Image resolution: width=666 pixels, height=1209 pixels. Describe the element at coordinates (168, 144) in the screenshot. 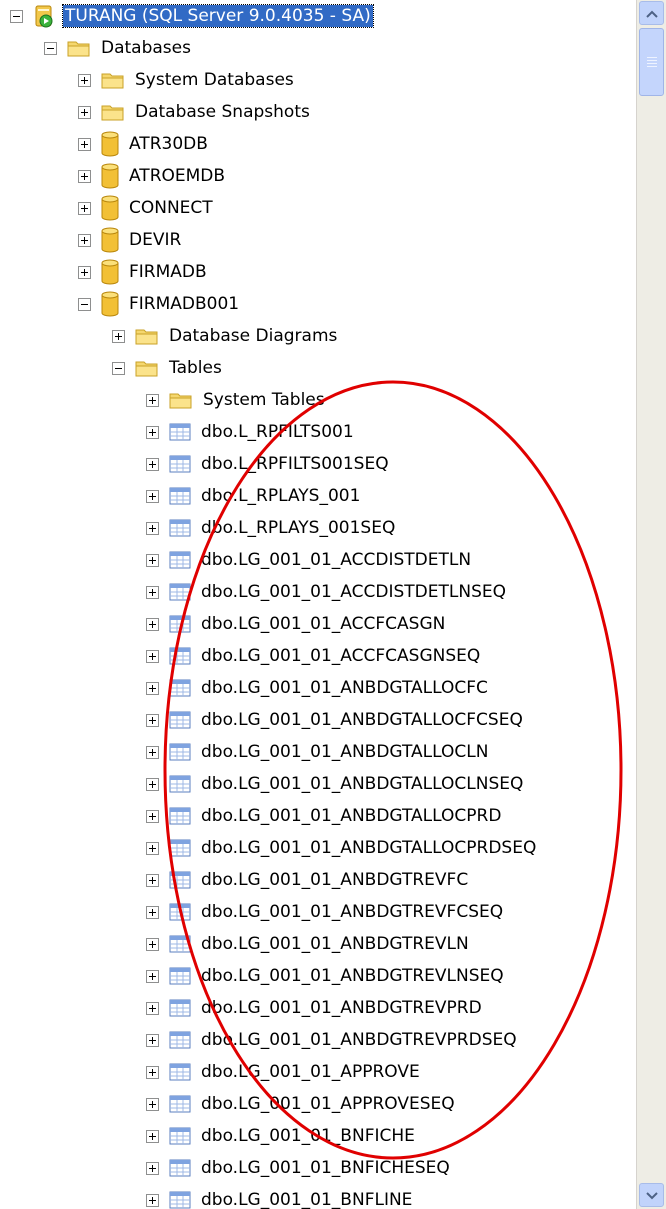

I see `tree-node-label: ATR30DB` at that location.